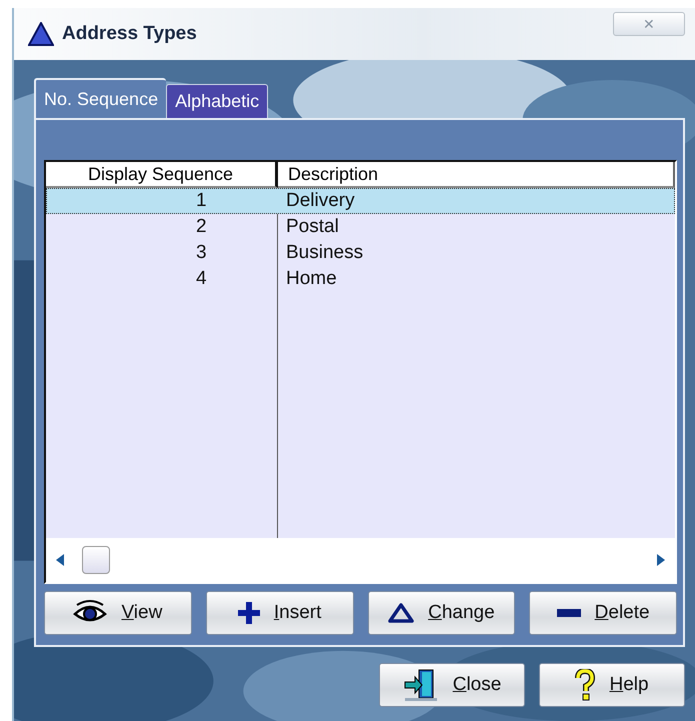 The height and width of the screenshot is (721, 695). What do you see at coordinates (661, 560) in the screenshot?
I see `scroll-right-icon` at bounding box center [661, 560].